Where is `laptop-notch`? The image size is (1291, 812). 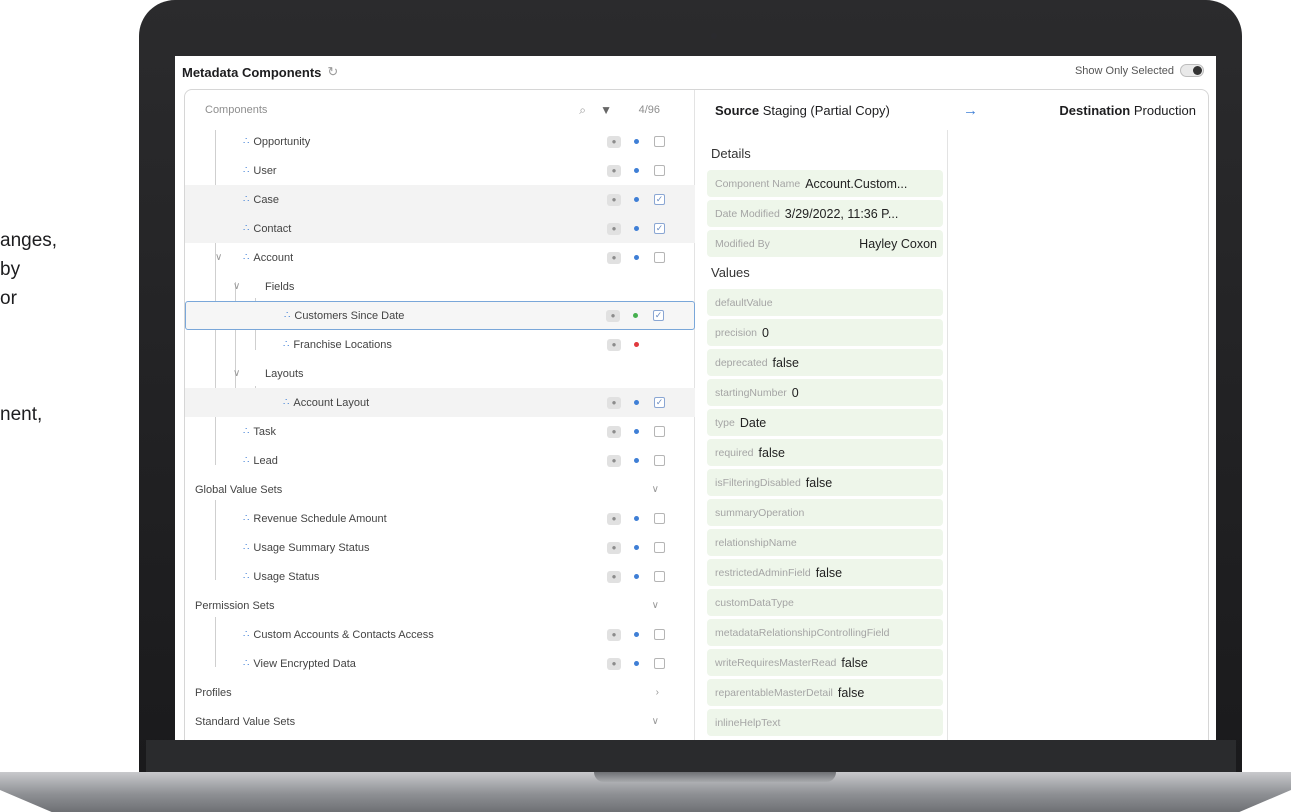
laptop-notch is located at coordinates (715, 777).